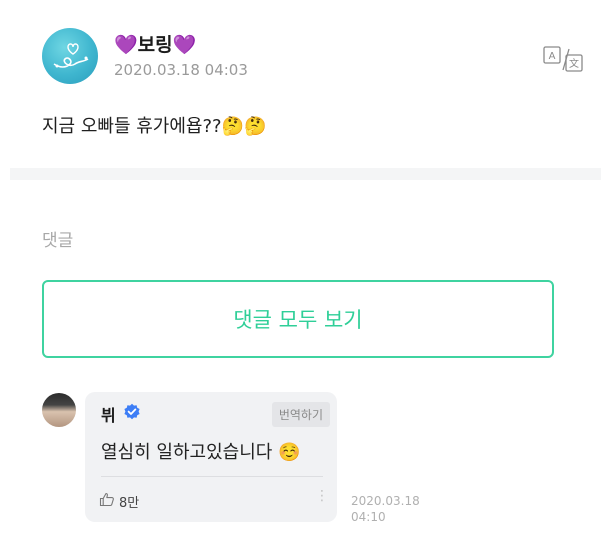  I want to click on like-button: 8만, so click(119, 501).